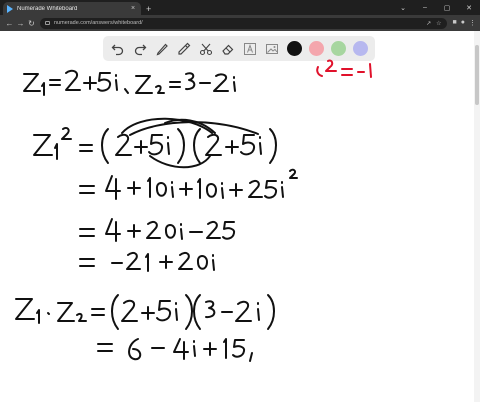  I want to click on minimize-button: –, so click(425, 7).